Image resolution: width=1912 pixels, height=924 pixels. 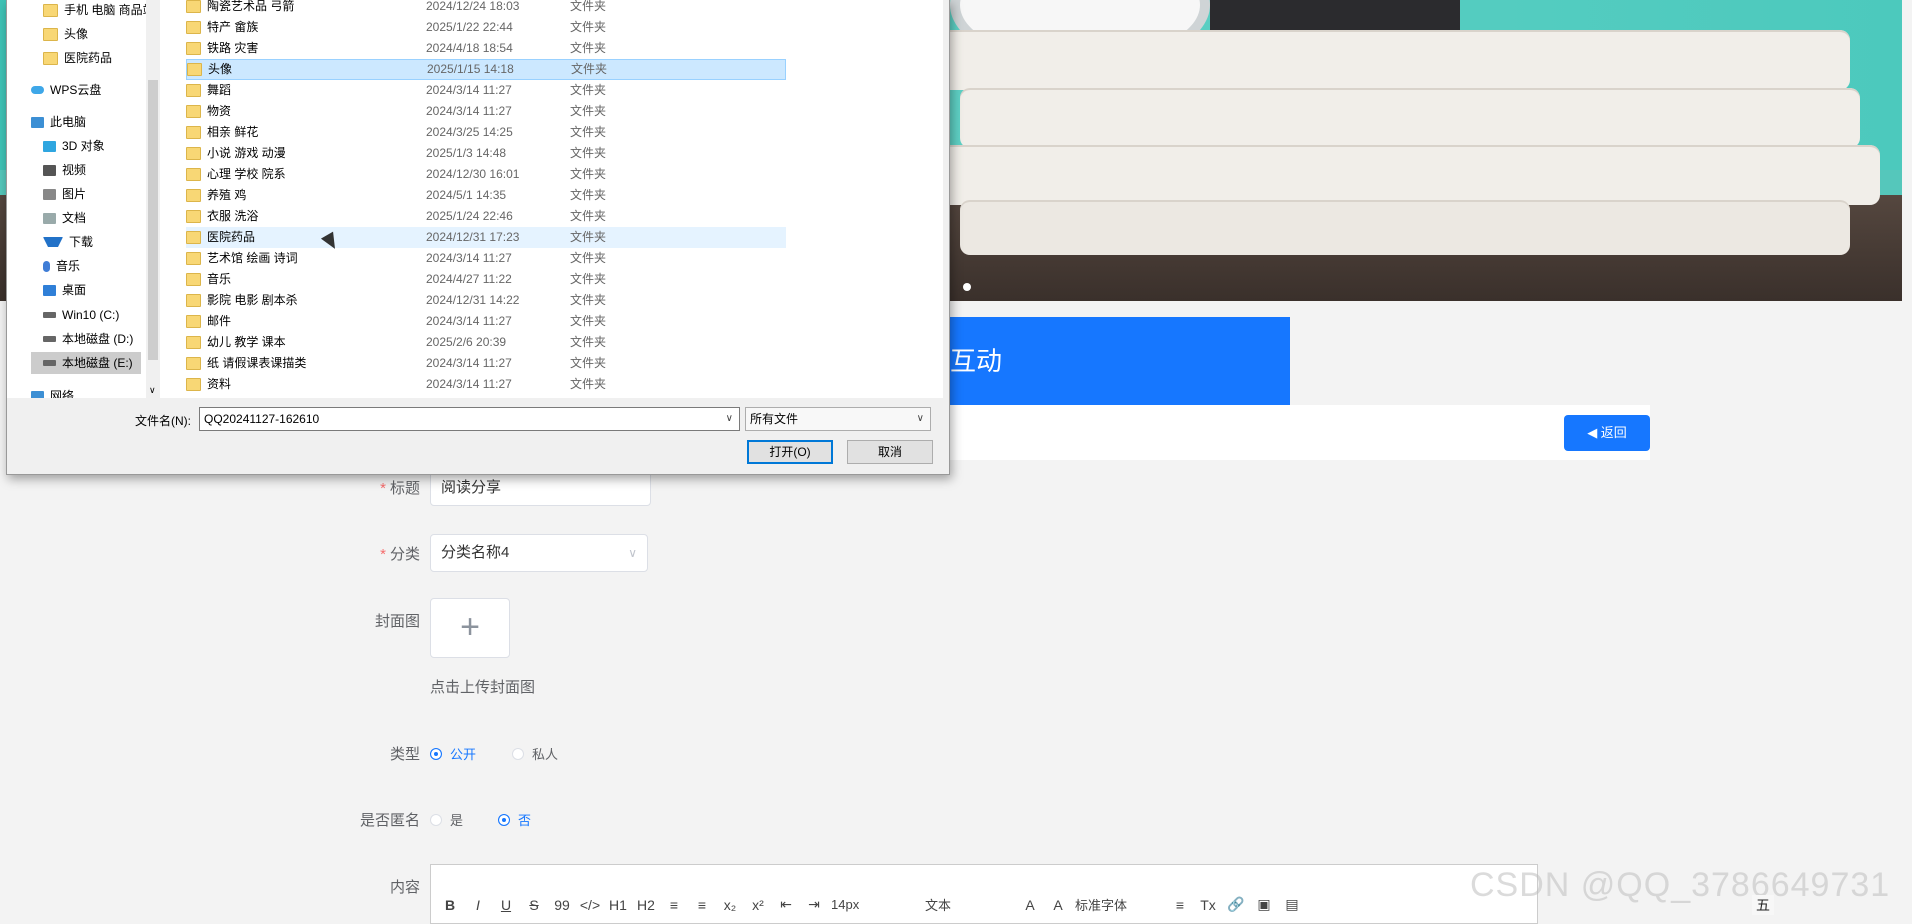 I want to click on file-row: 影院 电影 剧本杀 2024/12/31 14:22 文件夹, so click(x=486, y=300).